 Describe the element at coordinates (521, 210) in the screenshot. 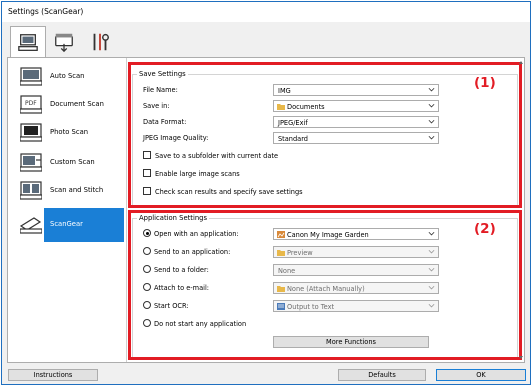

I see `scrollbar` at that location.